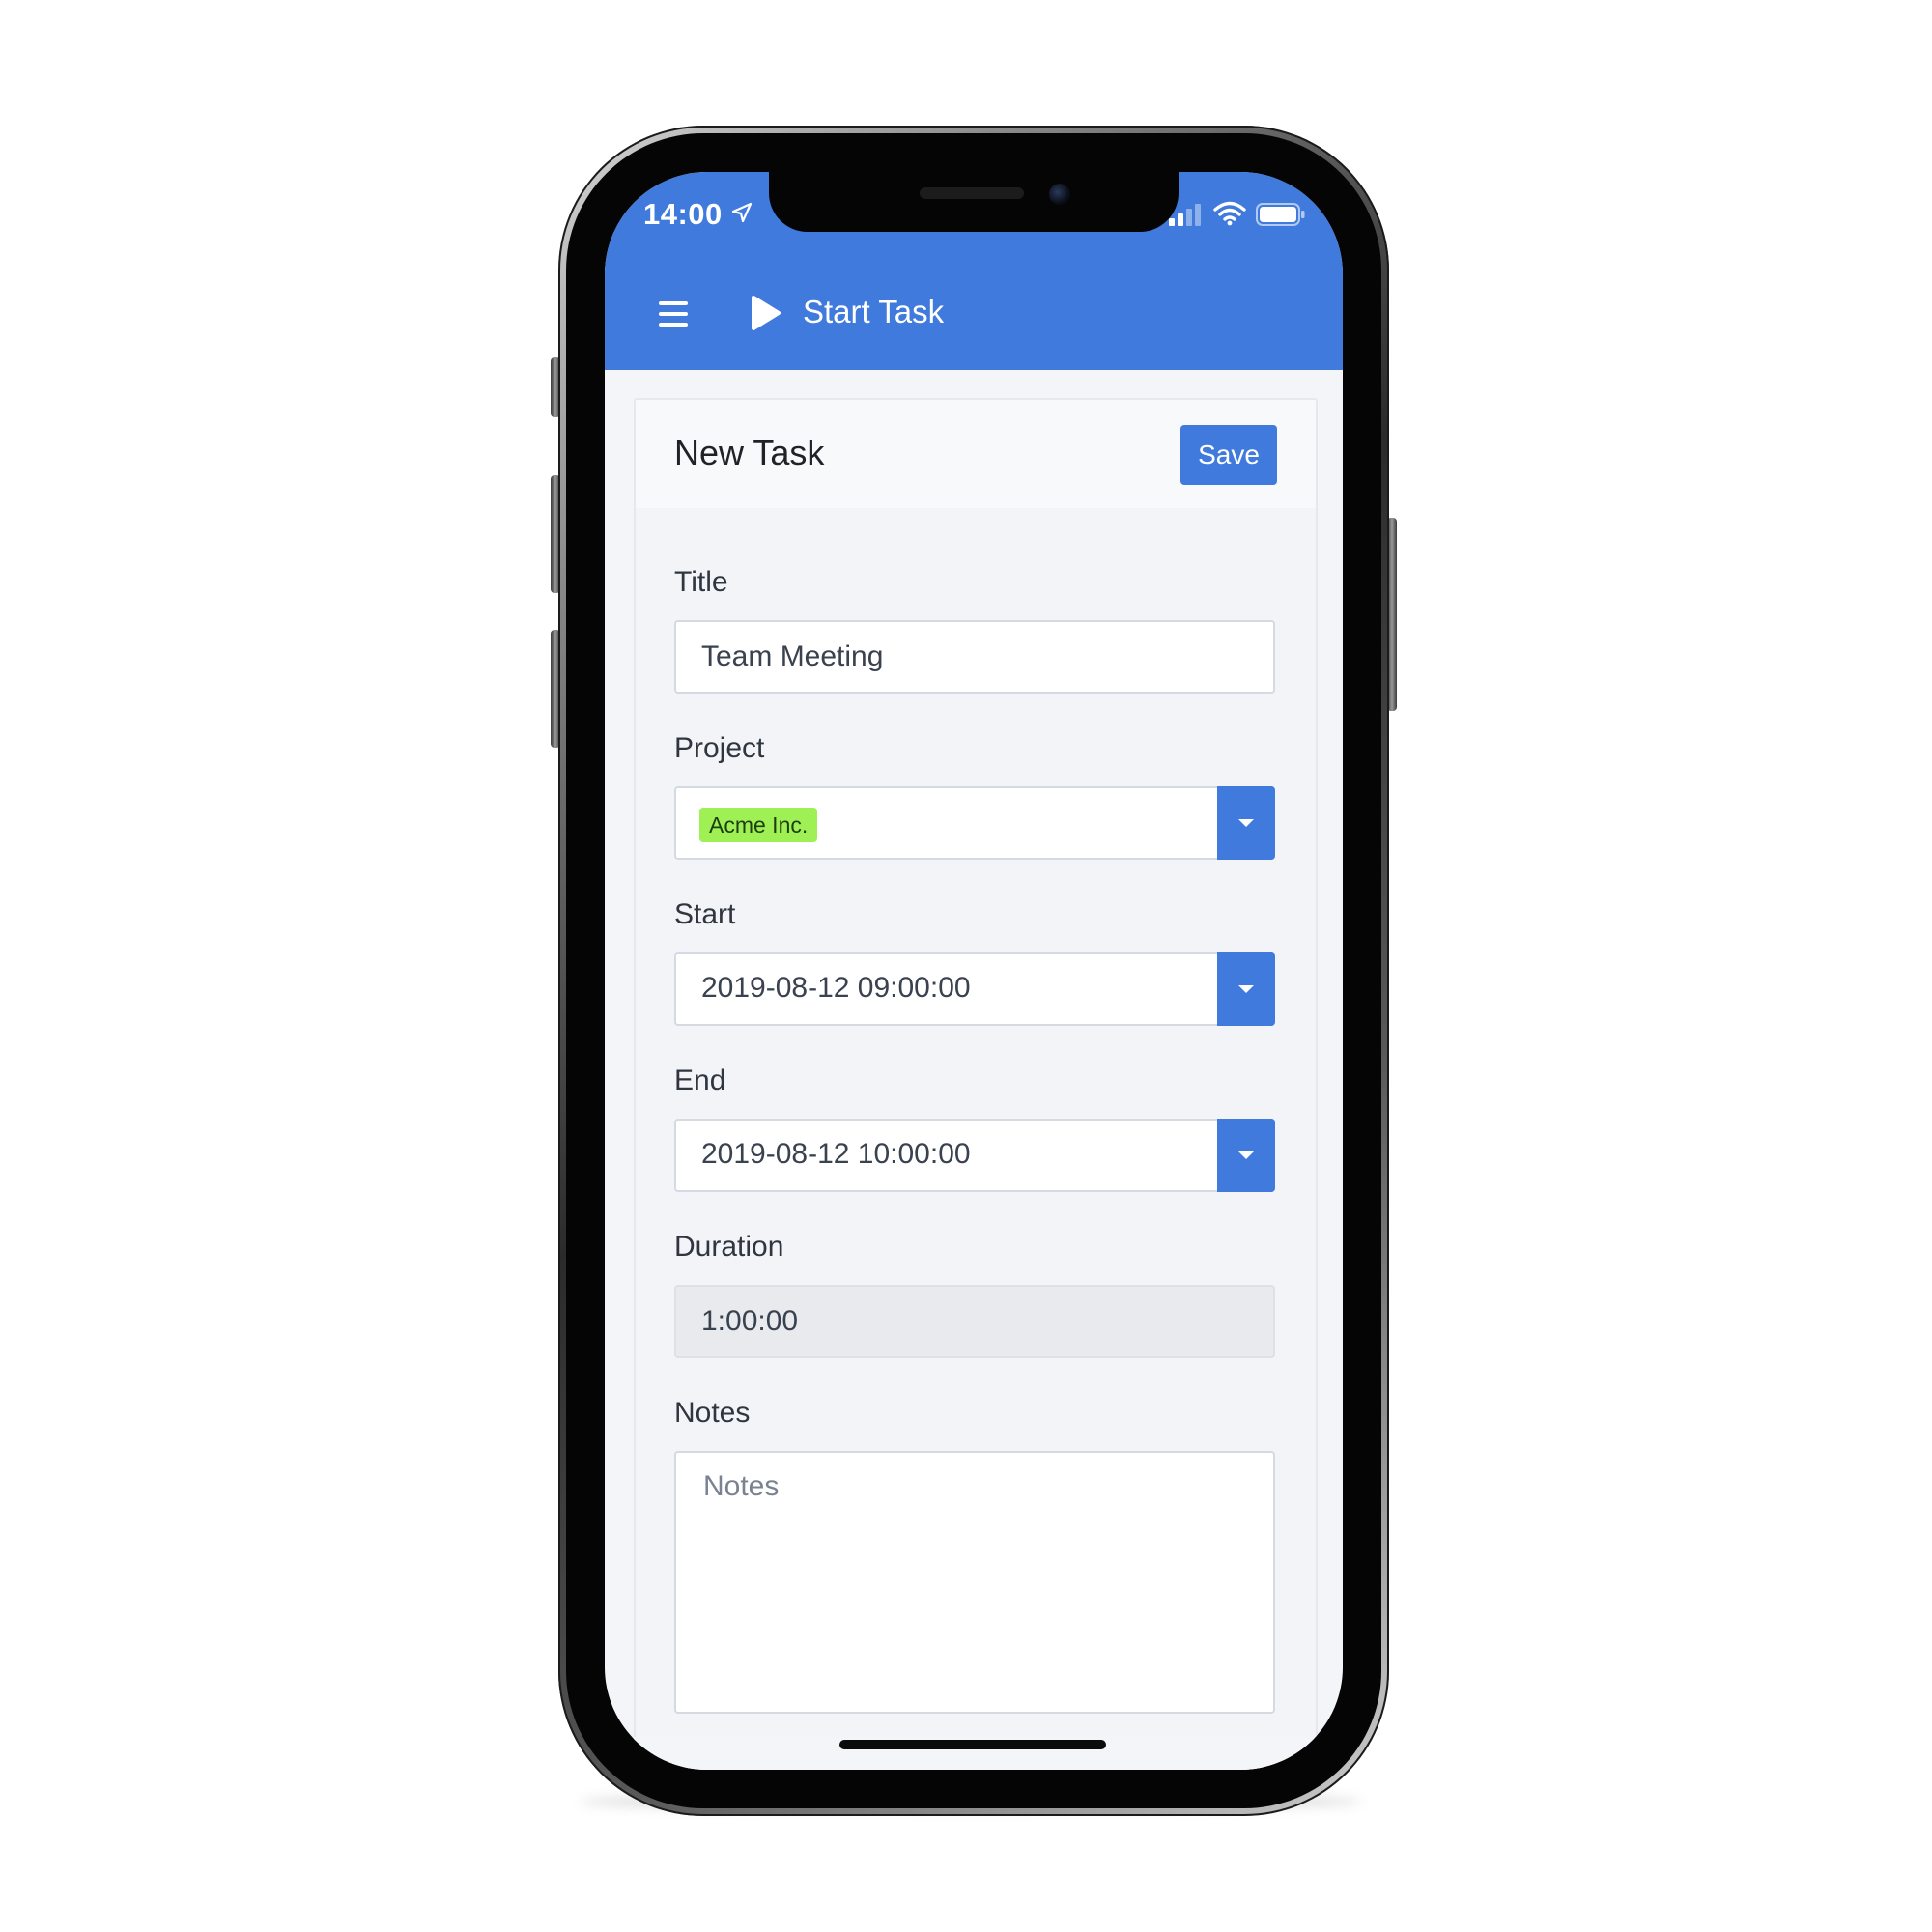  Describe the element at coordinates (974, 989) in the screenshot. I see `start-datetime-field: 2019-08-12 09:00:00` at that location.